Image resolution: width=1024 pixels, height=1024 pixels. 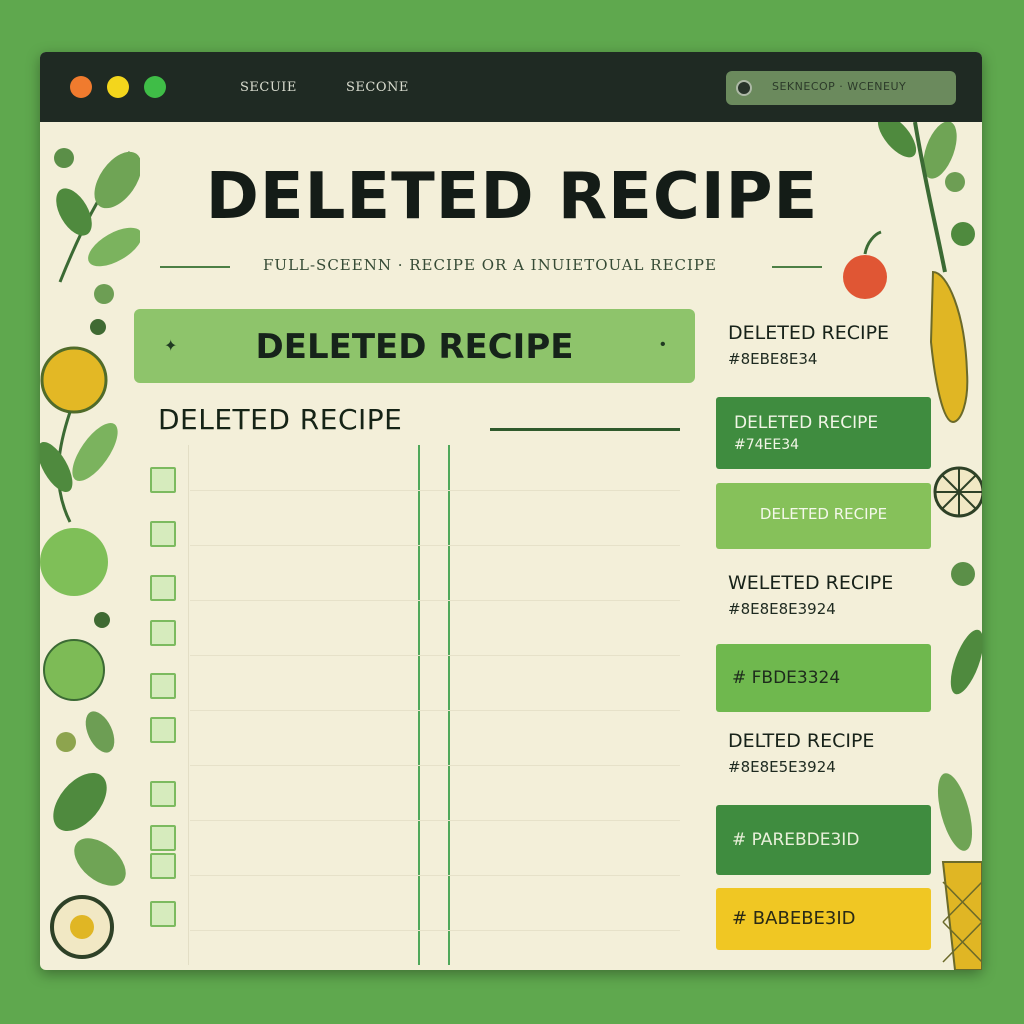 I want to click on banner-right-arrow-icon: •, so click(x=663, y=345).